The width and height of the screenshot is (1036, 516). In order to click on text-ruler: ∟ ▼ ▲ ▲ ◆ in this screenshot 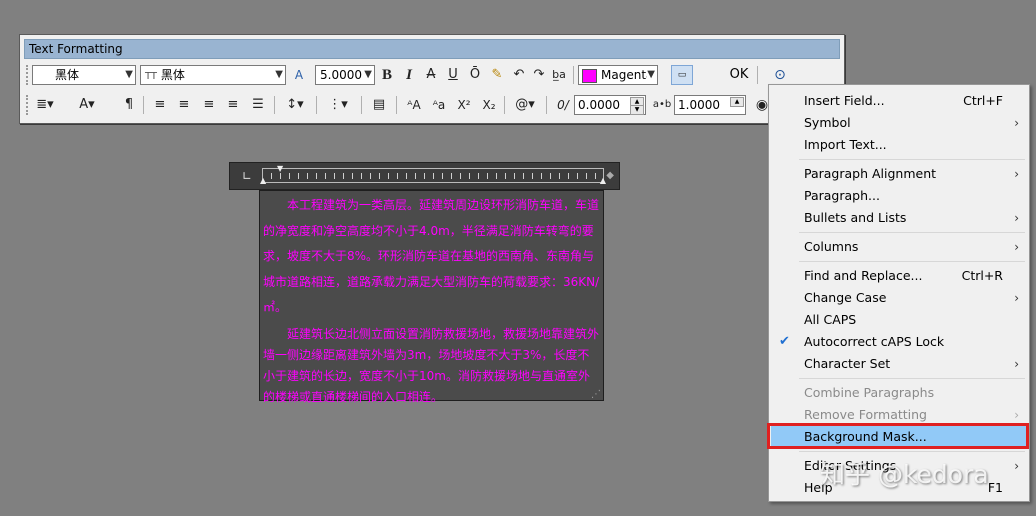, I will do `click(424, 176)`.